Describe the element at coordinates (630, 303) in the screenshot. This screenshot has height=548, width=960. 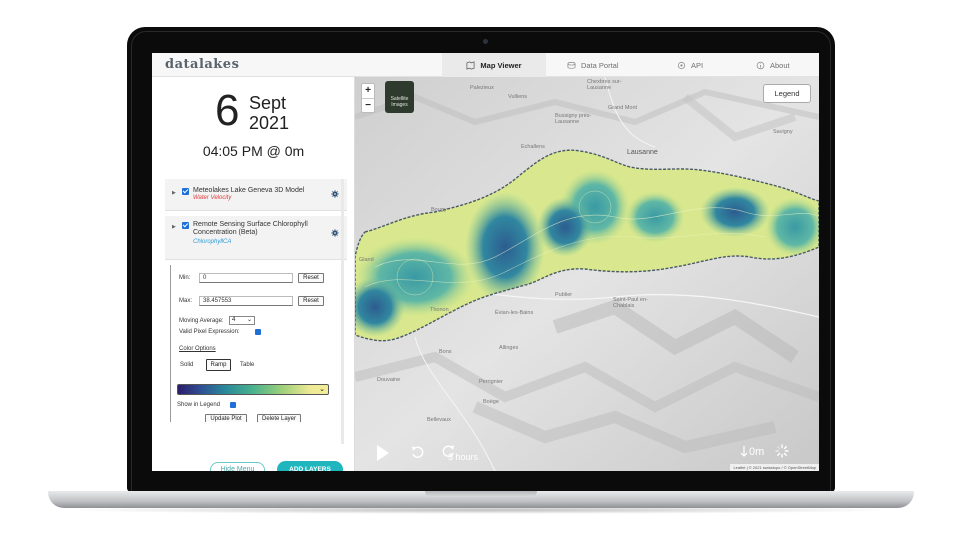
I see `place-label: Saint-Paul en-Chablais` at that location.